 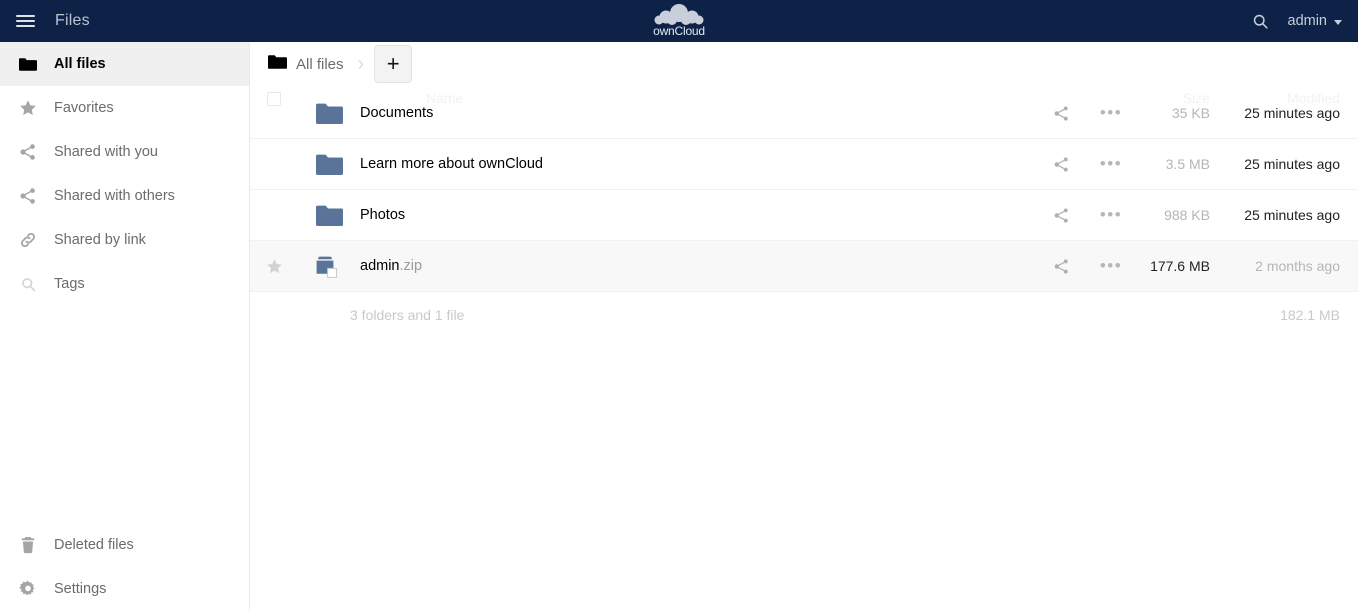 I want to click on owncloud-logo: ownCloud, so click(x=679, y=21).